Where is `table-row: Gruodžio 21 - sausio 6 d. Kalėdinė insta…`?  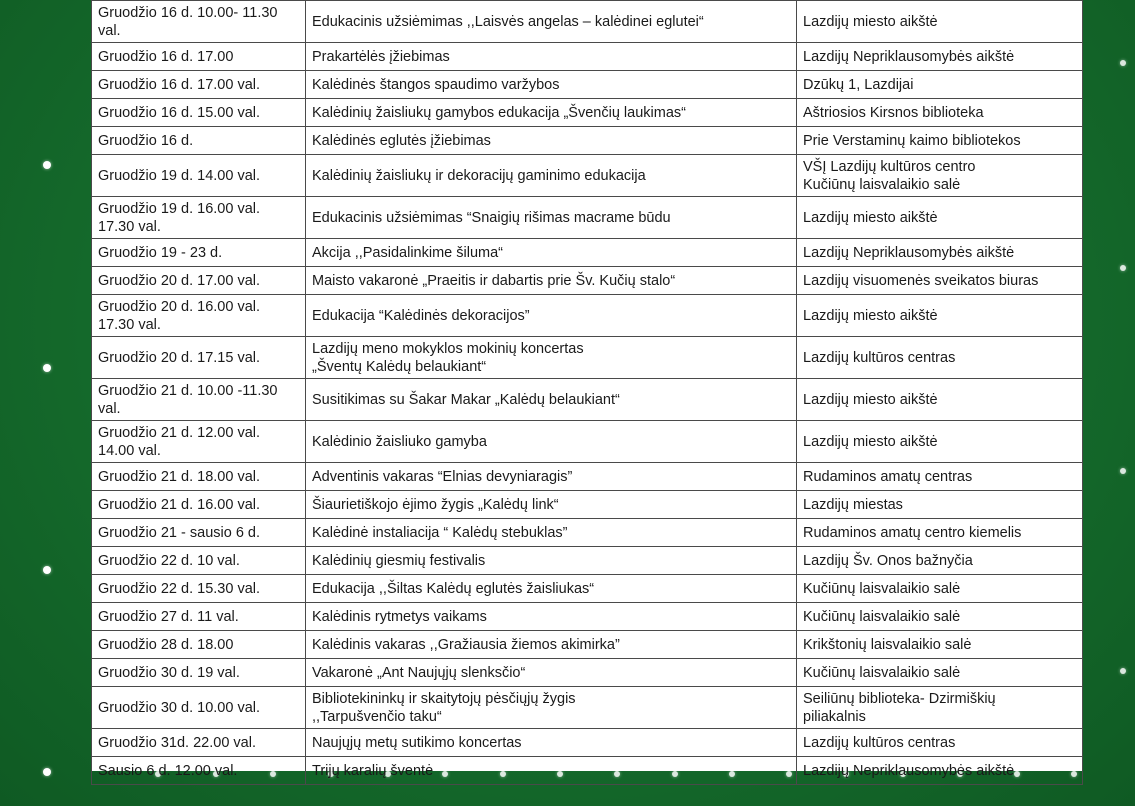 table-row: Gruodžio 21 - sausio 6 d. Kalėdinė insta… is located at coordinates (587, 532).